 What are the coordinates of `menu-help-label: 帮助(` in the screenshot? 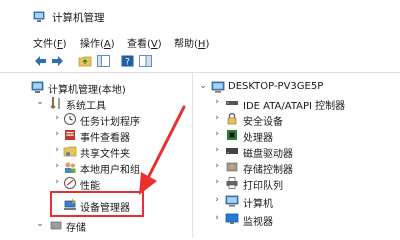 It's located at (186, 44).